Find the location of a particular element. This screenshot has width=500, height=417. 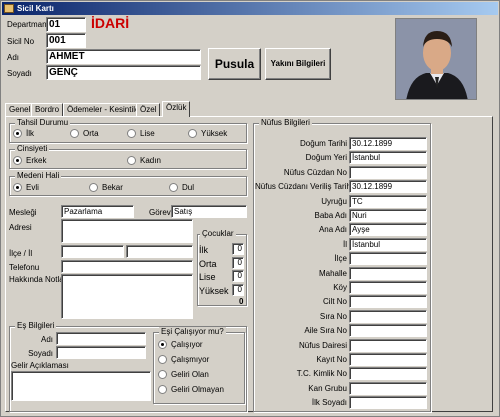

radio-tahsil-lise: Lise is located at coordinates (141, 134).